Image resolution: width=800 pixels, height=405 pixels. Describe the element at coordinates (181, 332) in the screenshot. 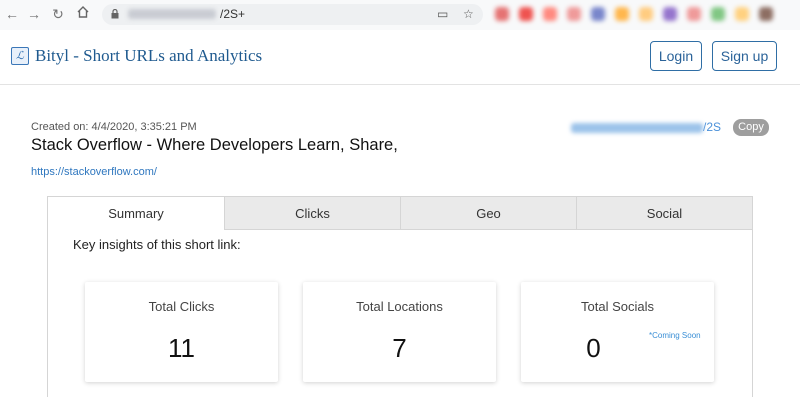

I see `total-clicks-card: Total Clicks 11` at that location.